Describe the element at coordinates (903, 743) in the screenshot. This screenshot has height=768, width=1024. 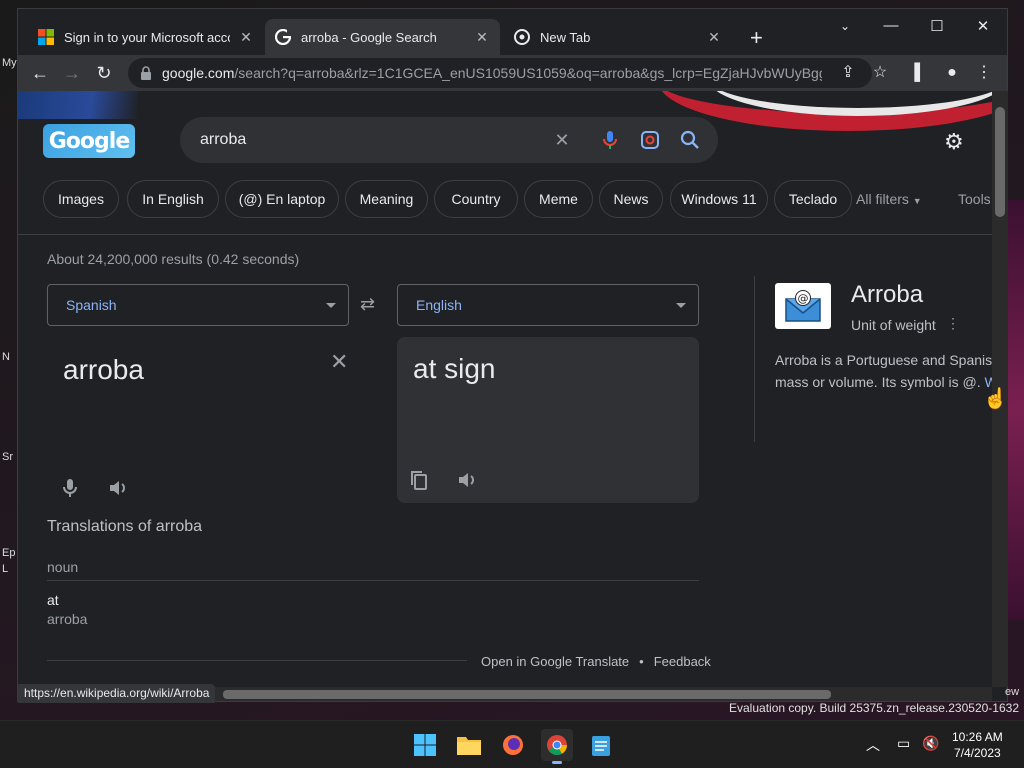
I see `network-icon: ▭` at that location.